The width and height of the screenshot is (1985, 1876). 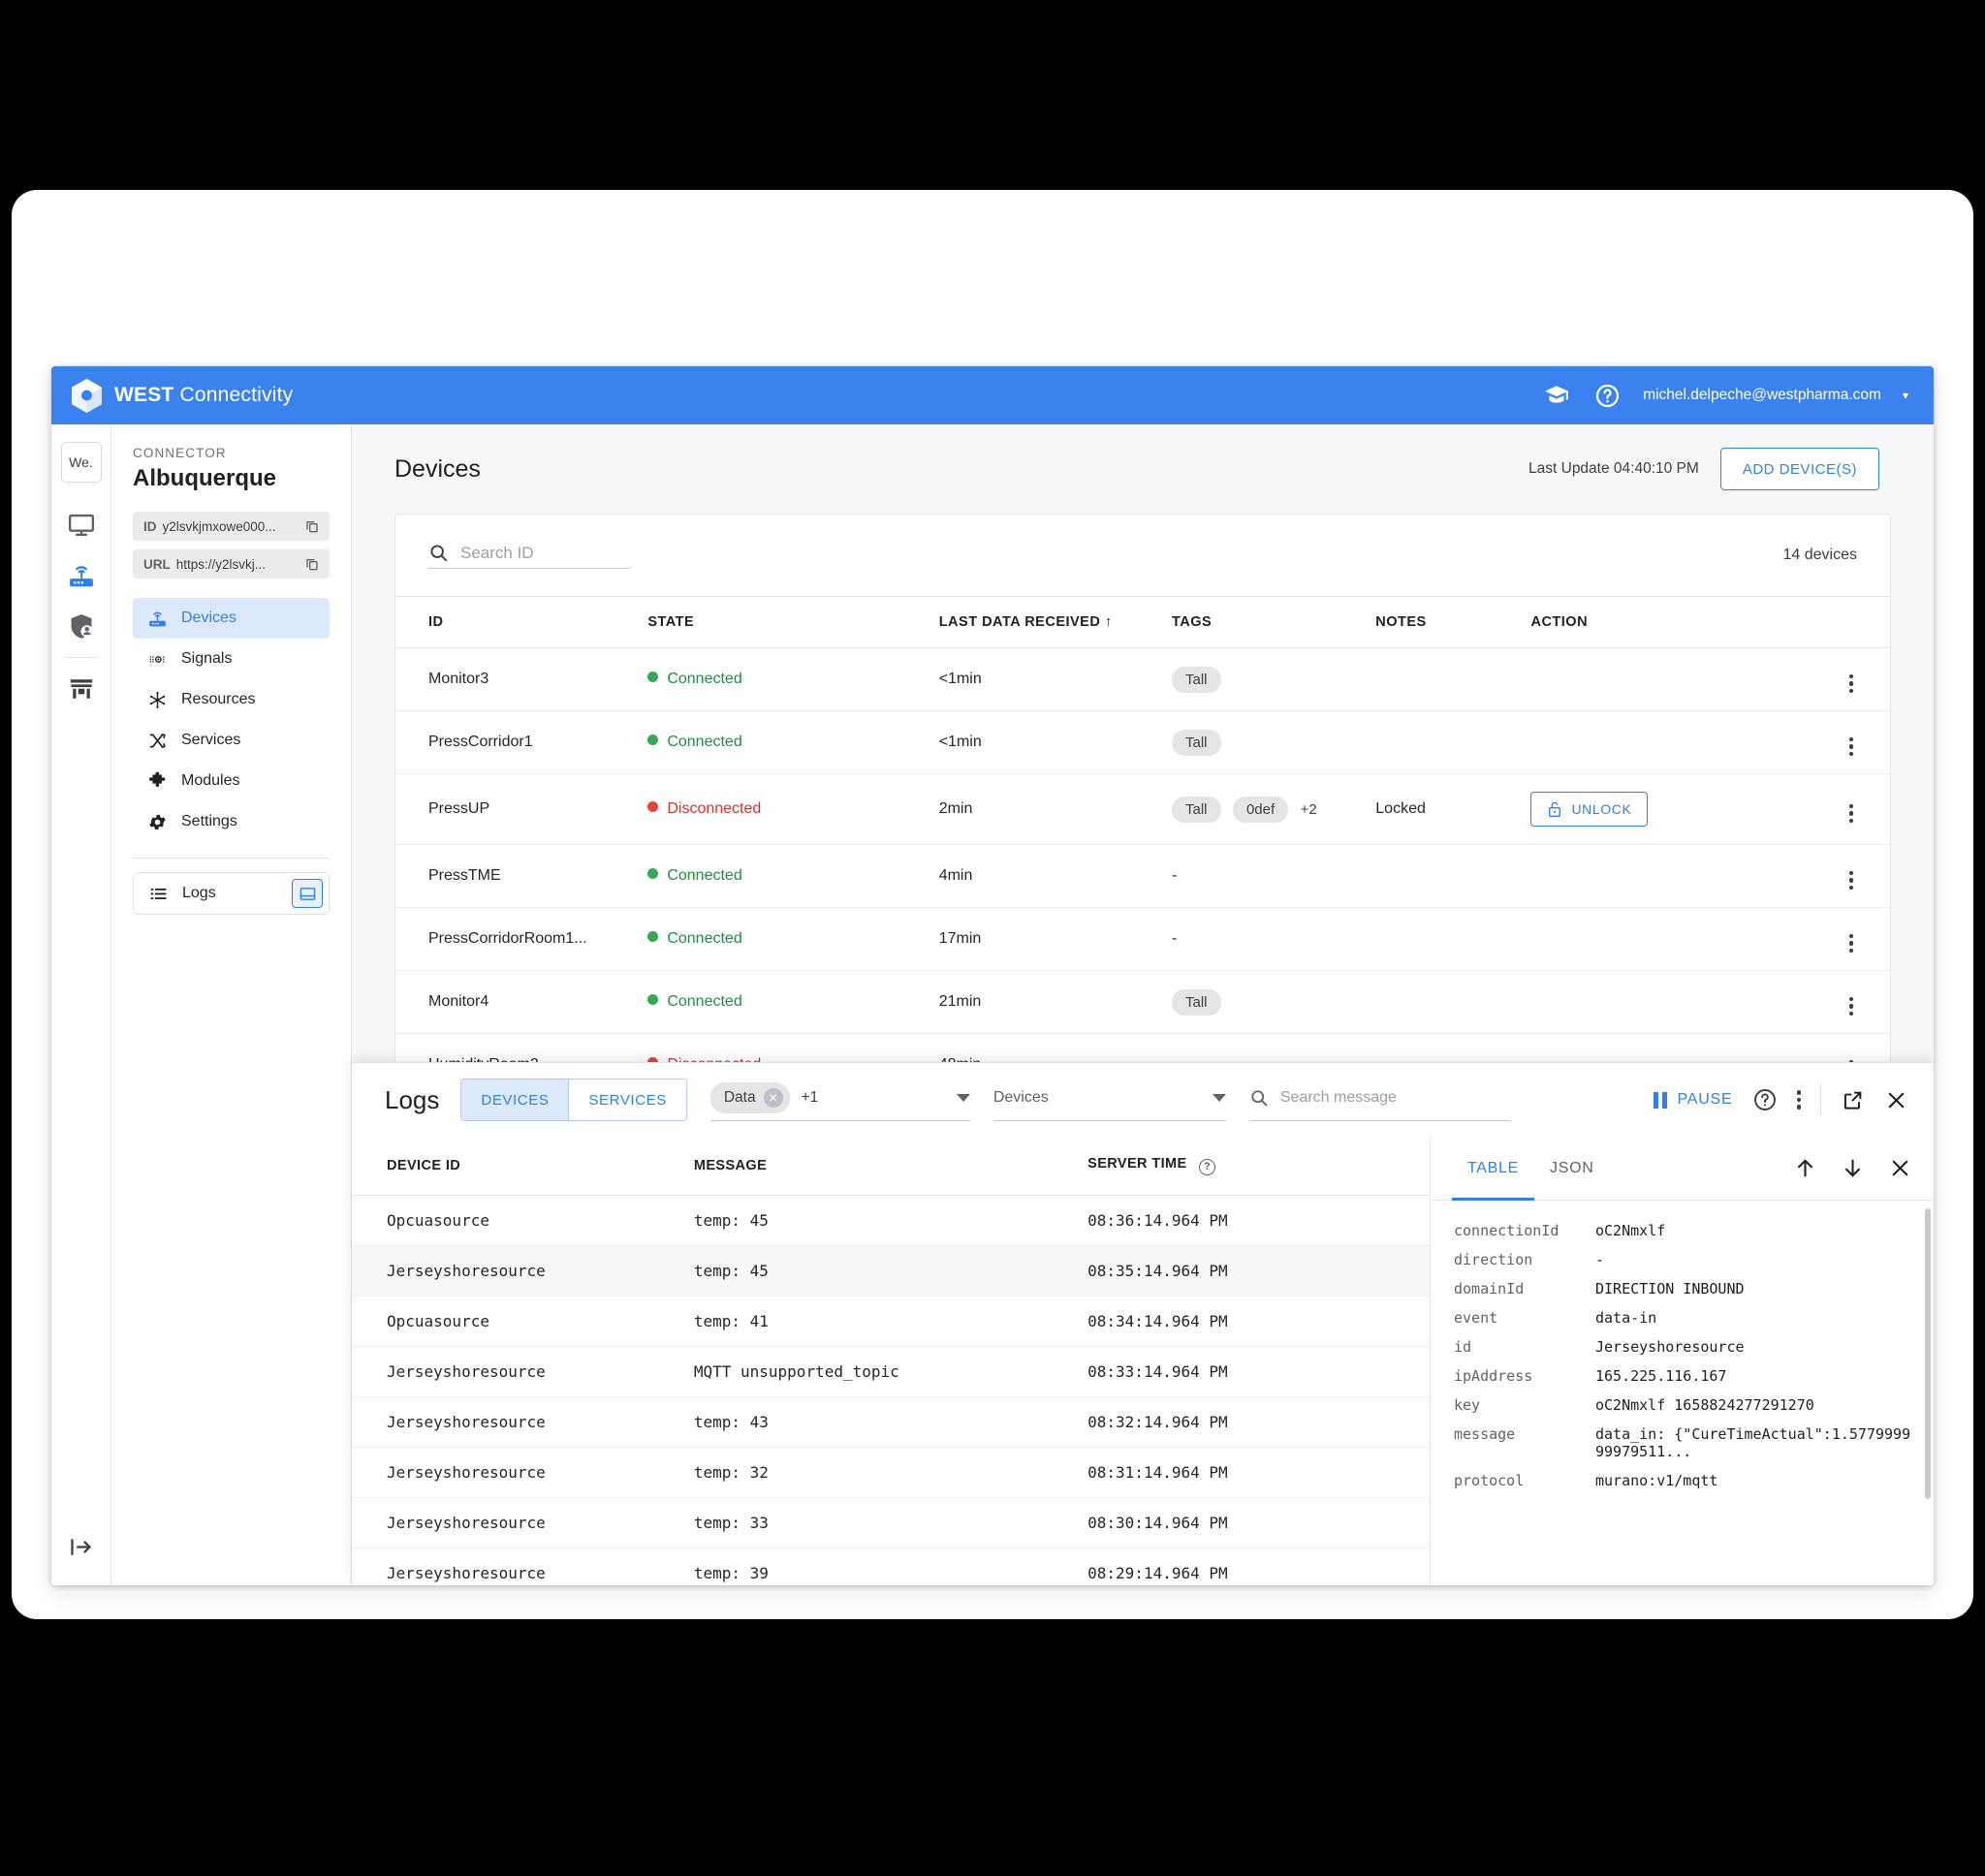 What do you see at coordinates (839, 1100) in the screenshot?
I see `logs-type-filter: Data ✕ +1` at bounding box center [839, 1100].